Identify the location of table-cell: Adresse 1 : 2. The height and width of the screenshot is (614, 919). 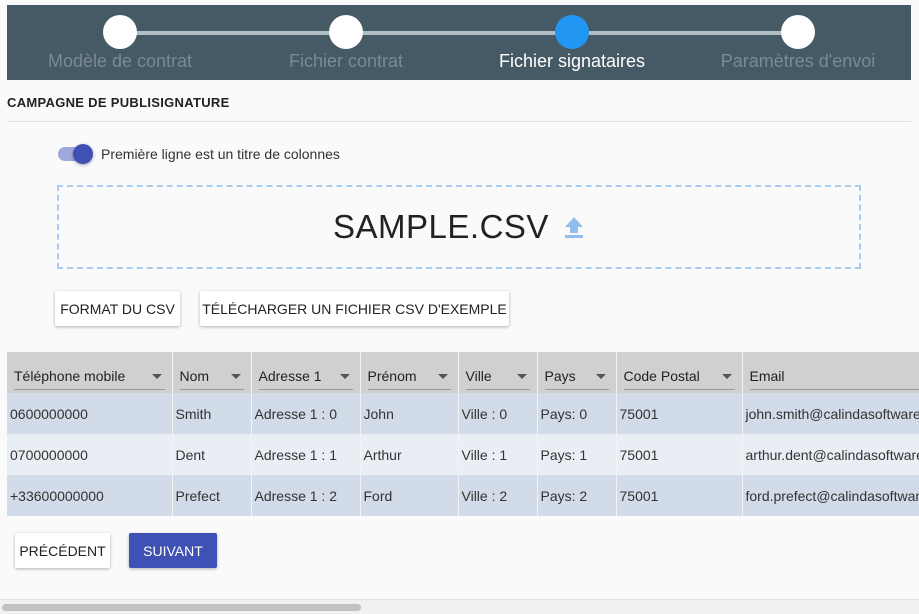
(306, 495).